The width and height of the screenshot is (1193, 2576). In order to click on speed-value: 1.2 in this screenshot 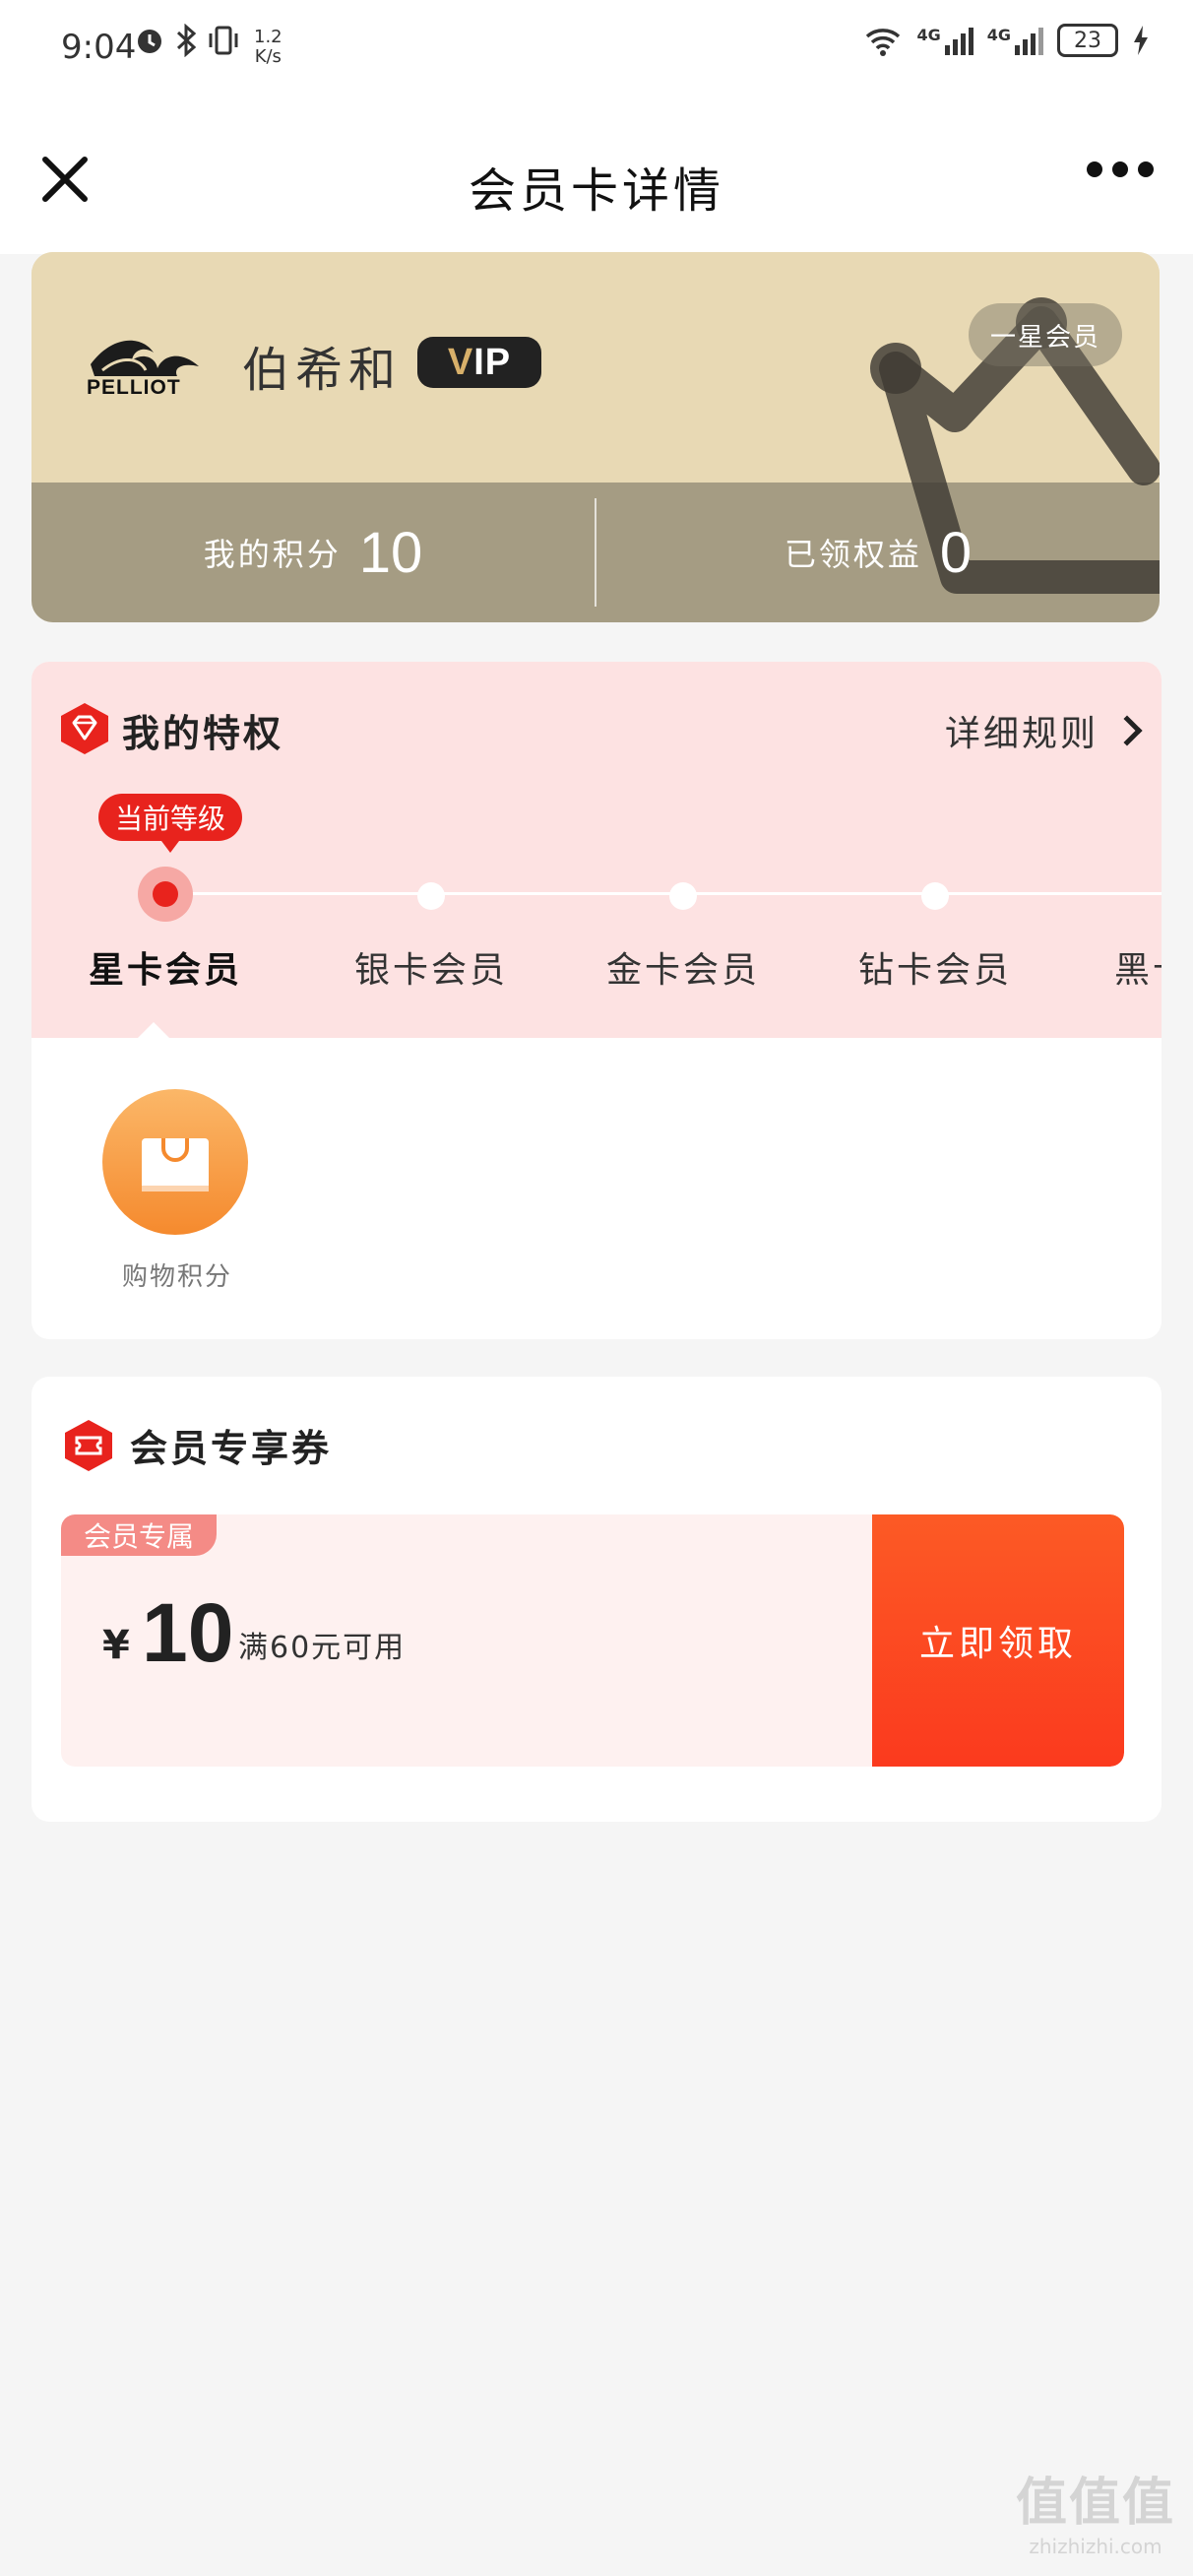, I will do `click(268, 37)`.